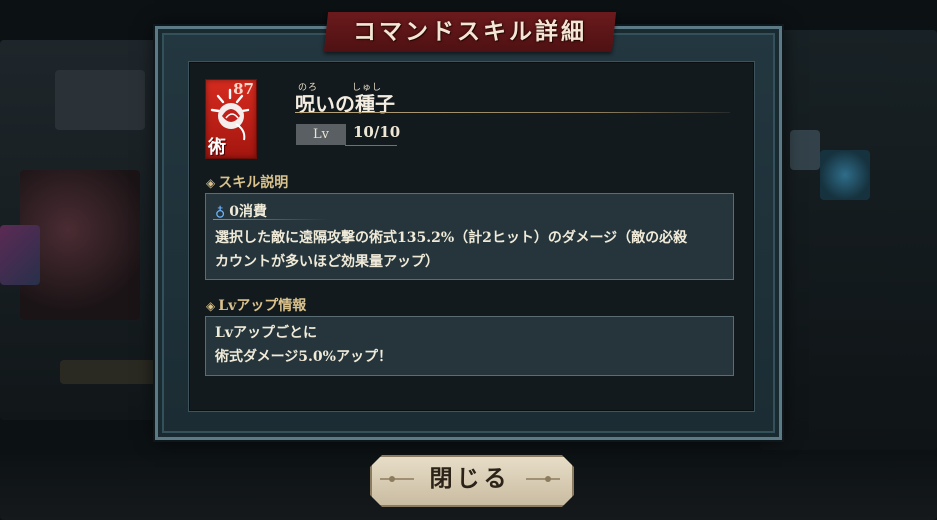 This screenshot has width=937, height=520. Describe the element at coordinates (231, 119) in the screenshot. I see `seed-curse-icon: 87 術` at that location.